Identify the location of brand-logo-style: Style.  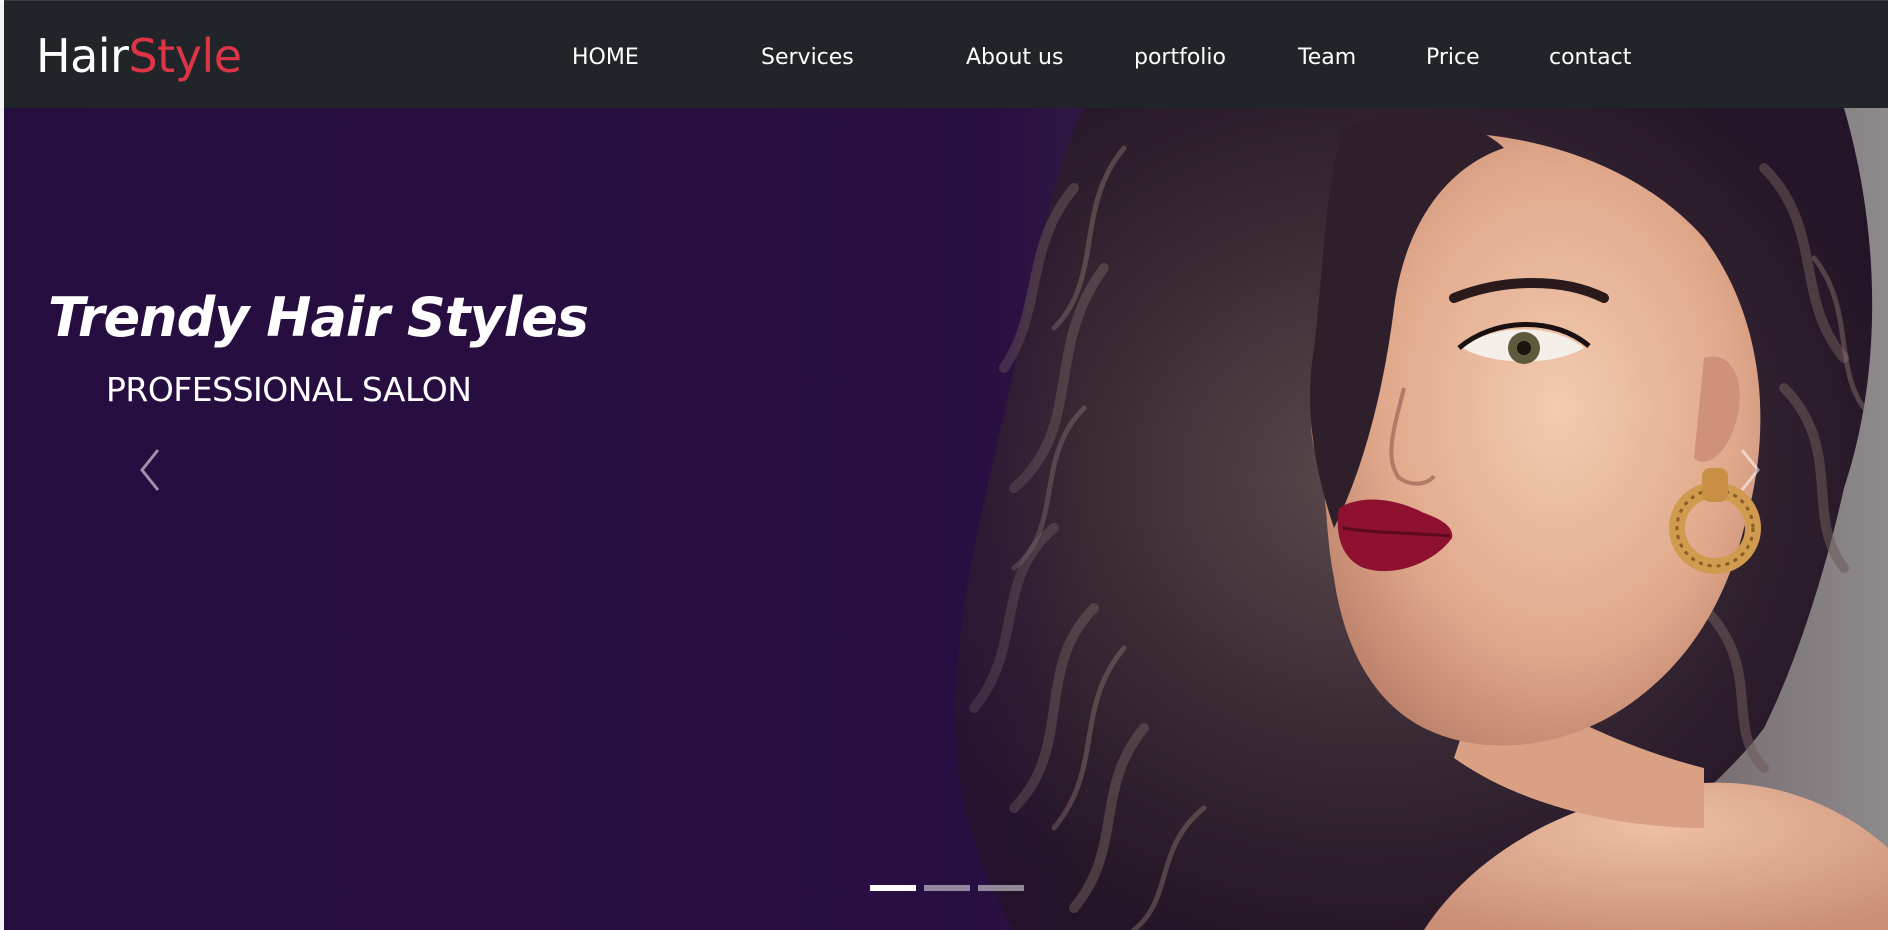
(185, 56).